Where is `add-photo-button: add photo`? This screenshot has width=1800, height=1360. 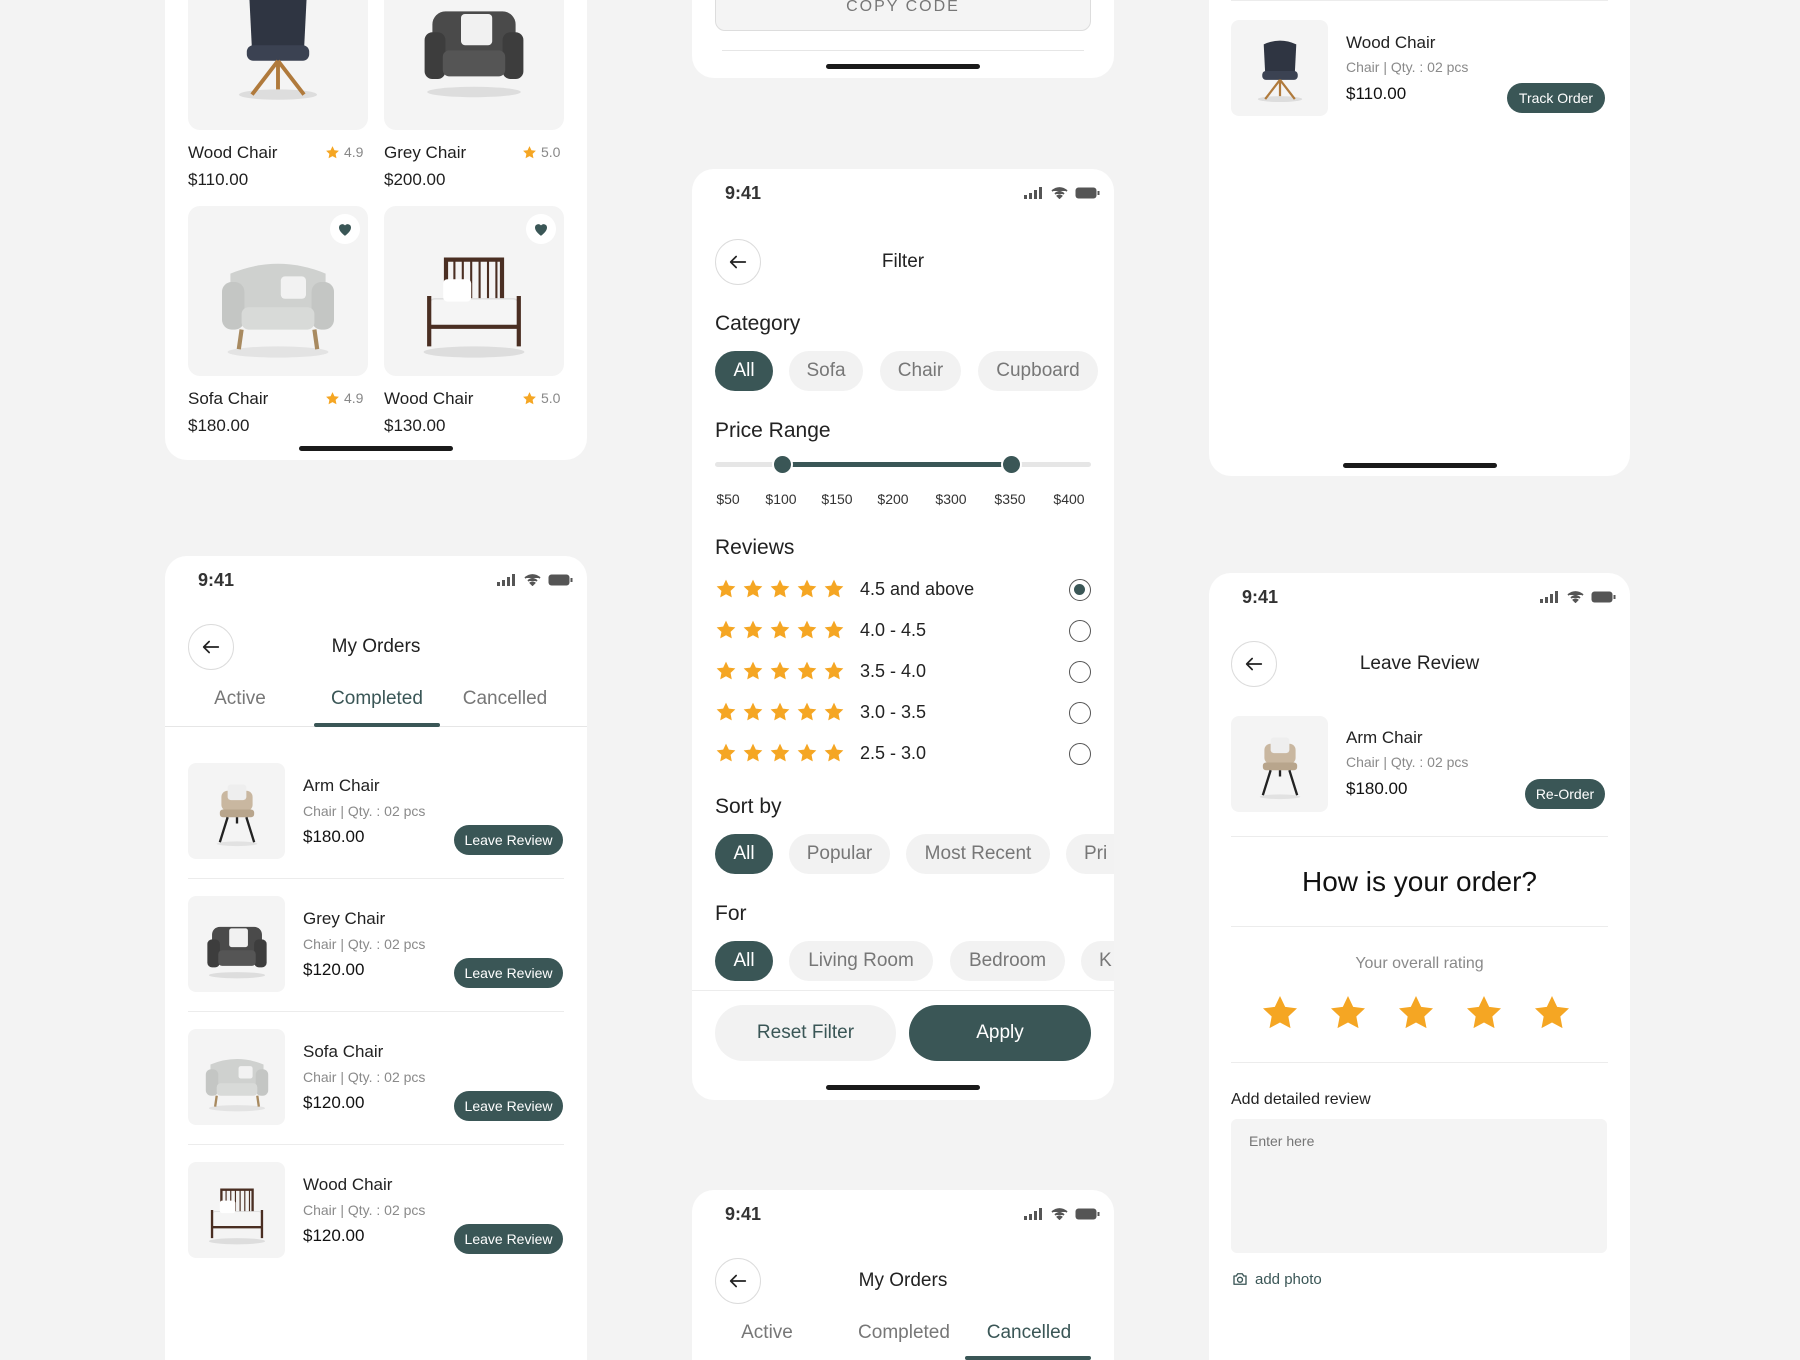 add-photo-button: add photo is located at coordinates (1276, 1279).